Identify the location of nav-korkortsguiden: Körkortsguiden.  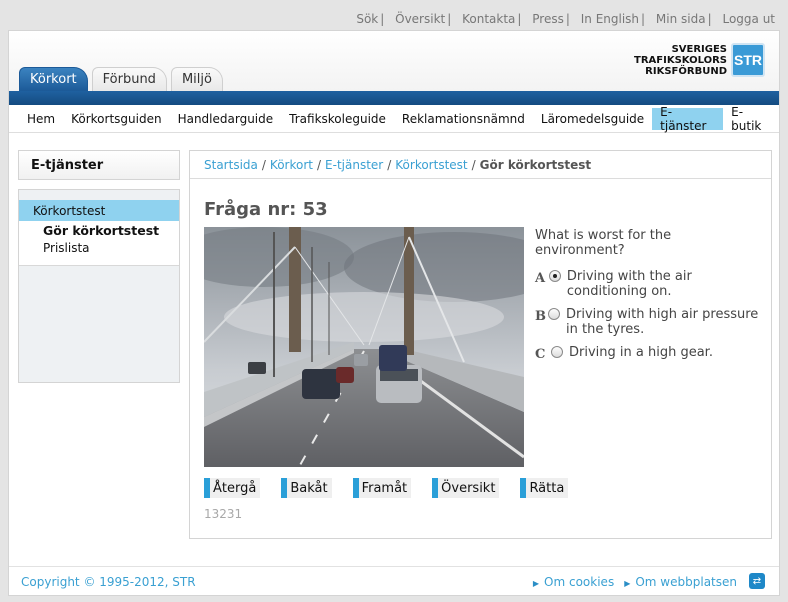
(116, 119).